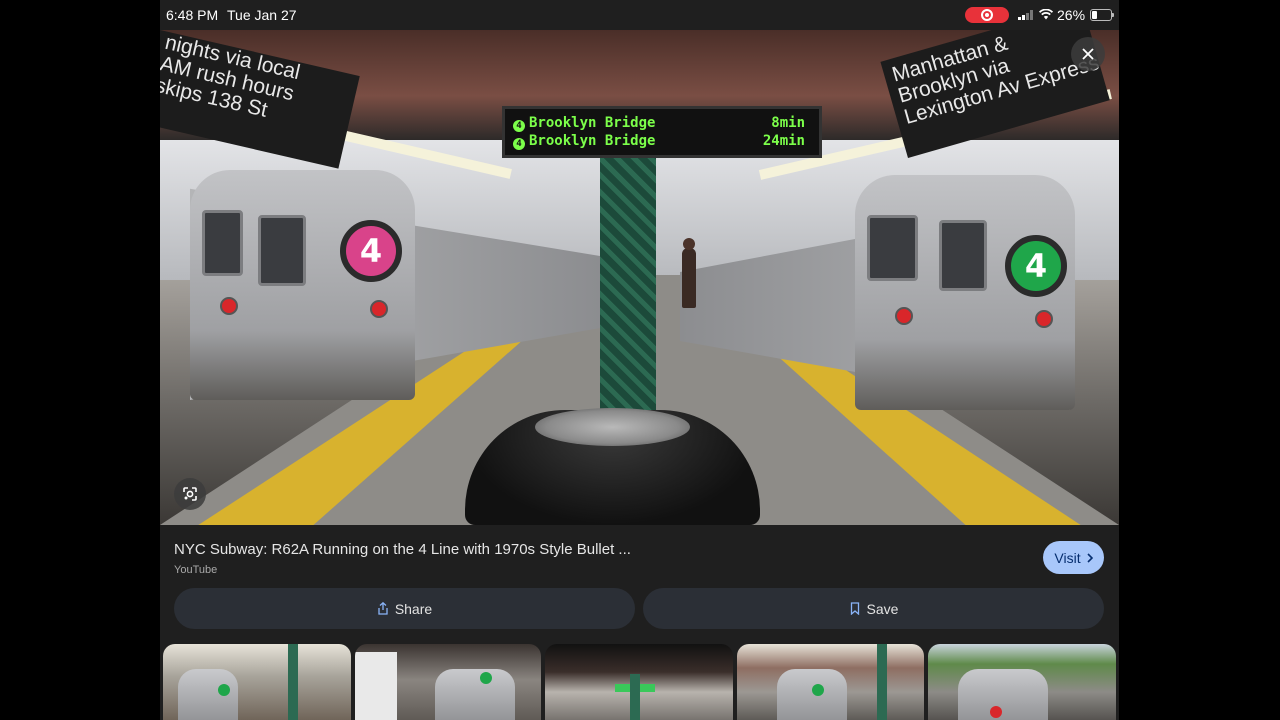  What do you see at coordinates (196, 570) in the screenshot?
I see `result-source: YouTube` at bounding box center [196, 570].